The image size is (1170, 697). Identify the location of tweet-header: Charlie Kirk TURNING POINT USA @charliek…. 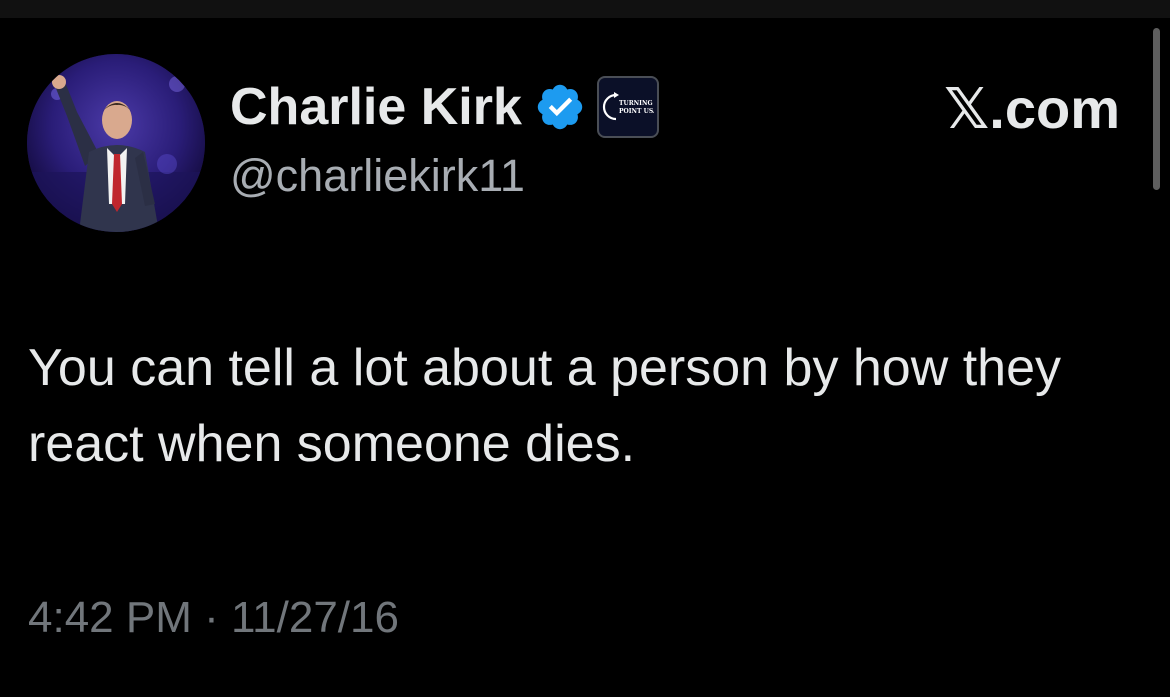
(444, 140).